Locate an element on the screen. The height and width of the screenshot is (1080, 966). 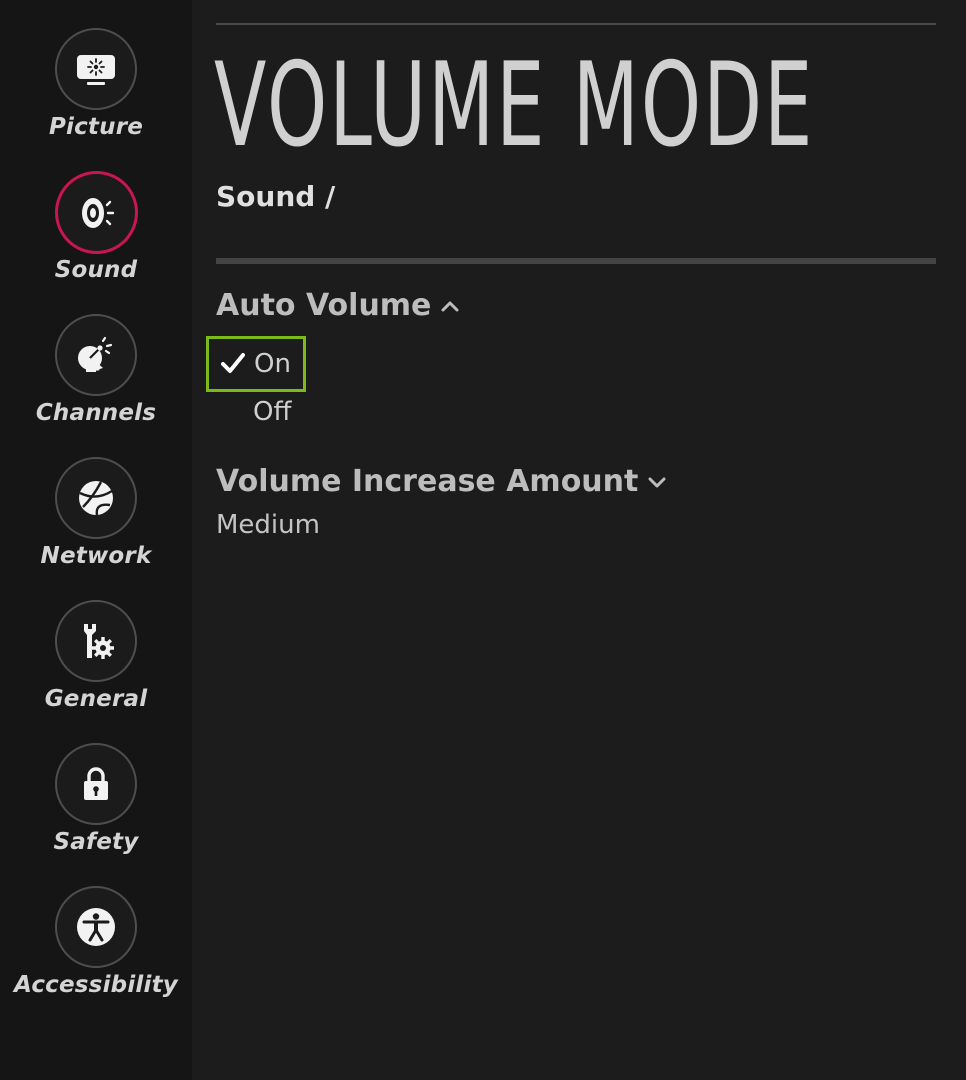
sidebar-item-label: Safety is located at coordinates (96, 842).